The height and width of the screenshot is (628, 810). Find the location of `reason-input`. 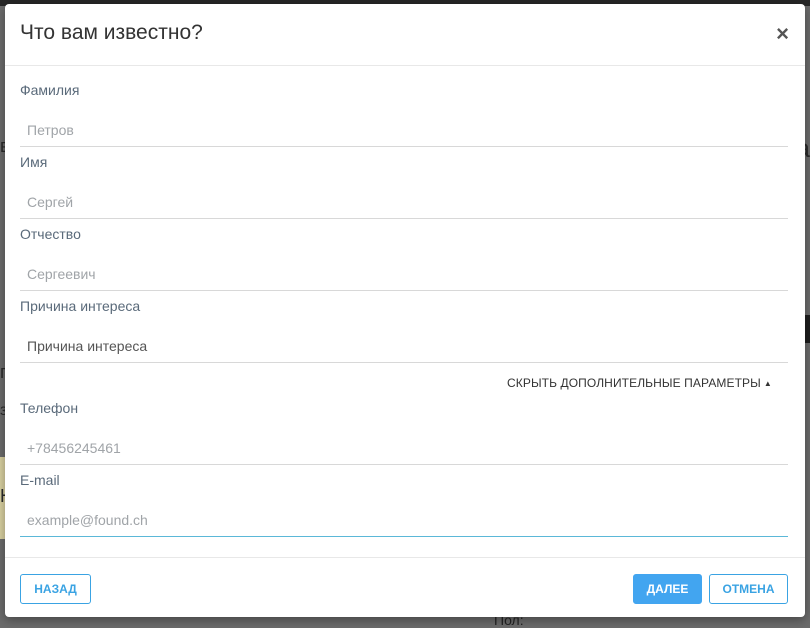

reason-input is located at coordinates (404, 346).